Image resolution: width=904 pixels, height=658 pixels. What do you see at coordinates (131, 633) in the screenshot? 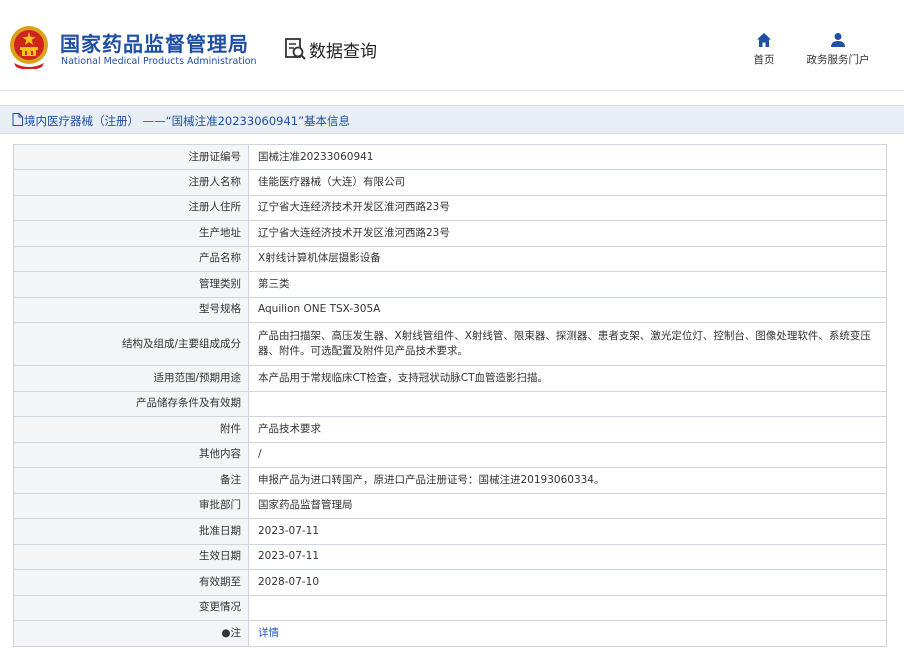
I see `field-label: ●注` at bounding box center [131, 633].